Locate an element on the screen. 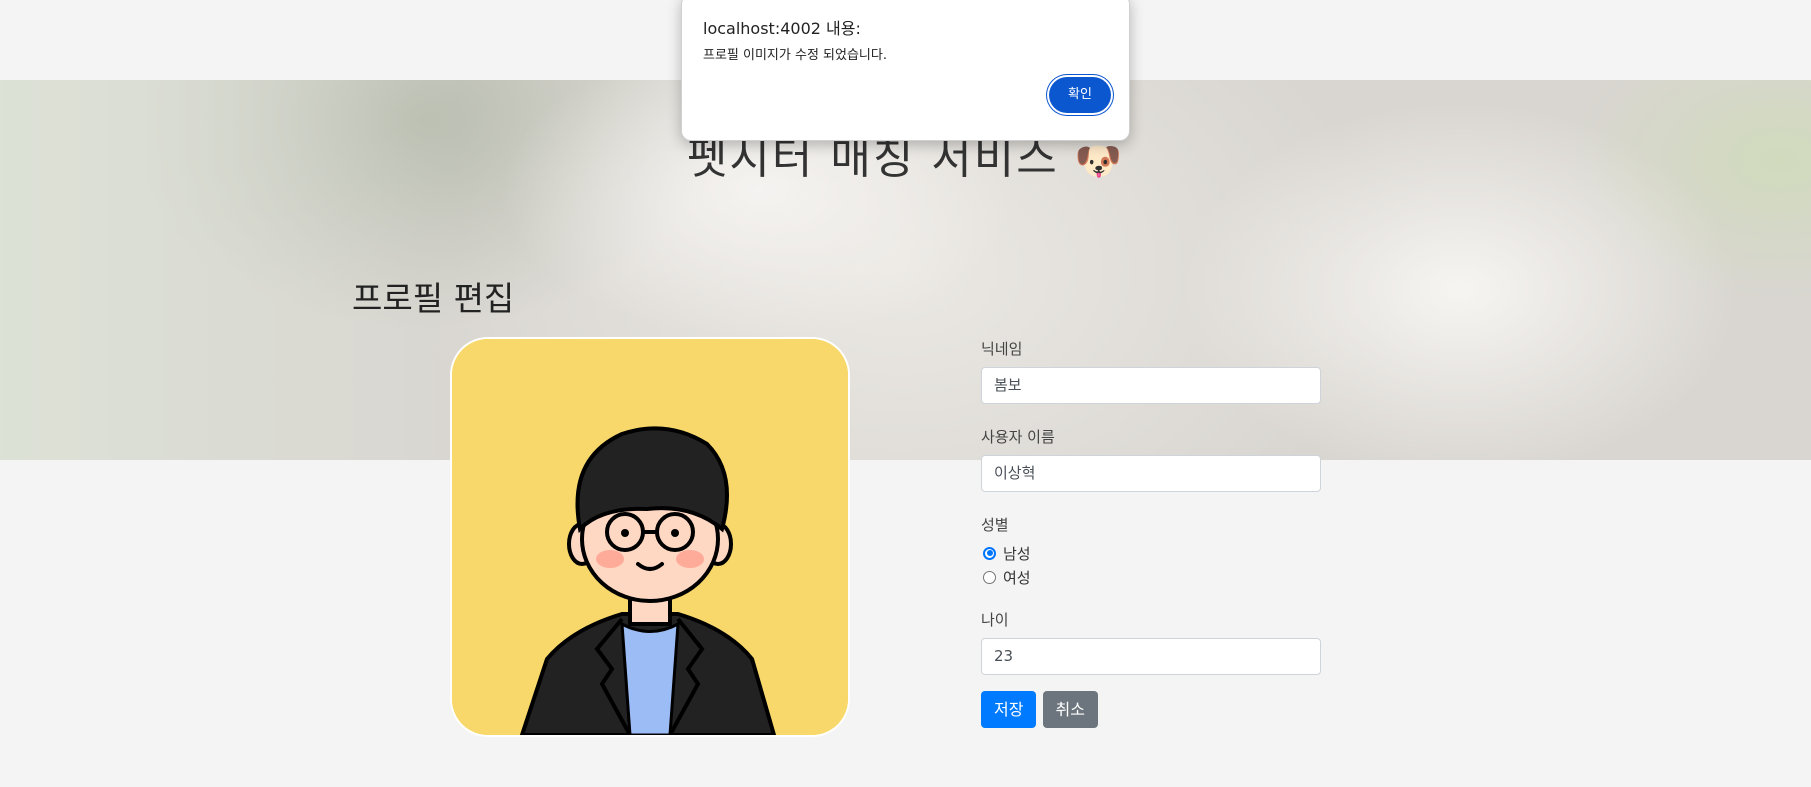 The height and width of the screenshot is (787, 1811). username-input: 이상혁 is located at coordinates (1151, 473).